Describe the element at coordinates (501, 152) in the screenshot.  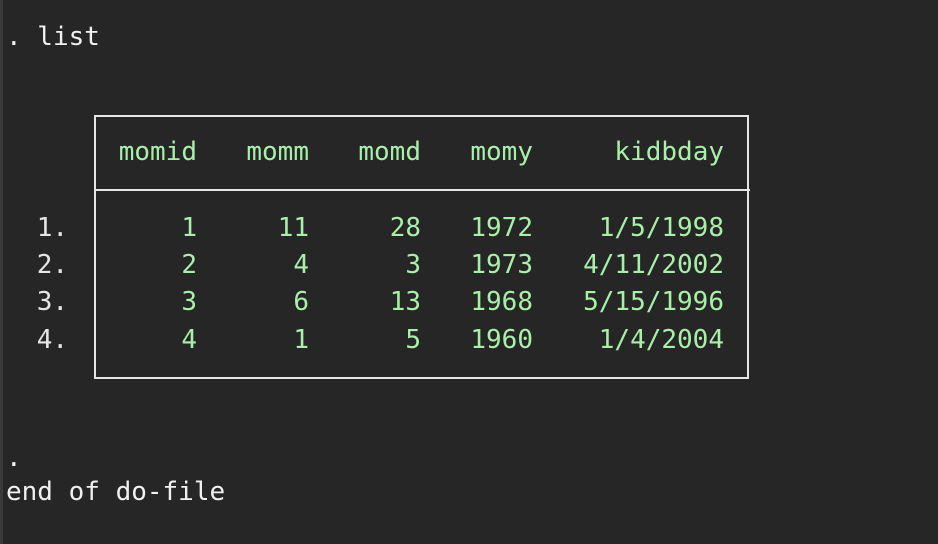
I see `column-header-momy: momy` at that location.